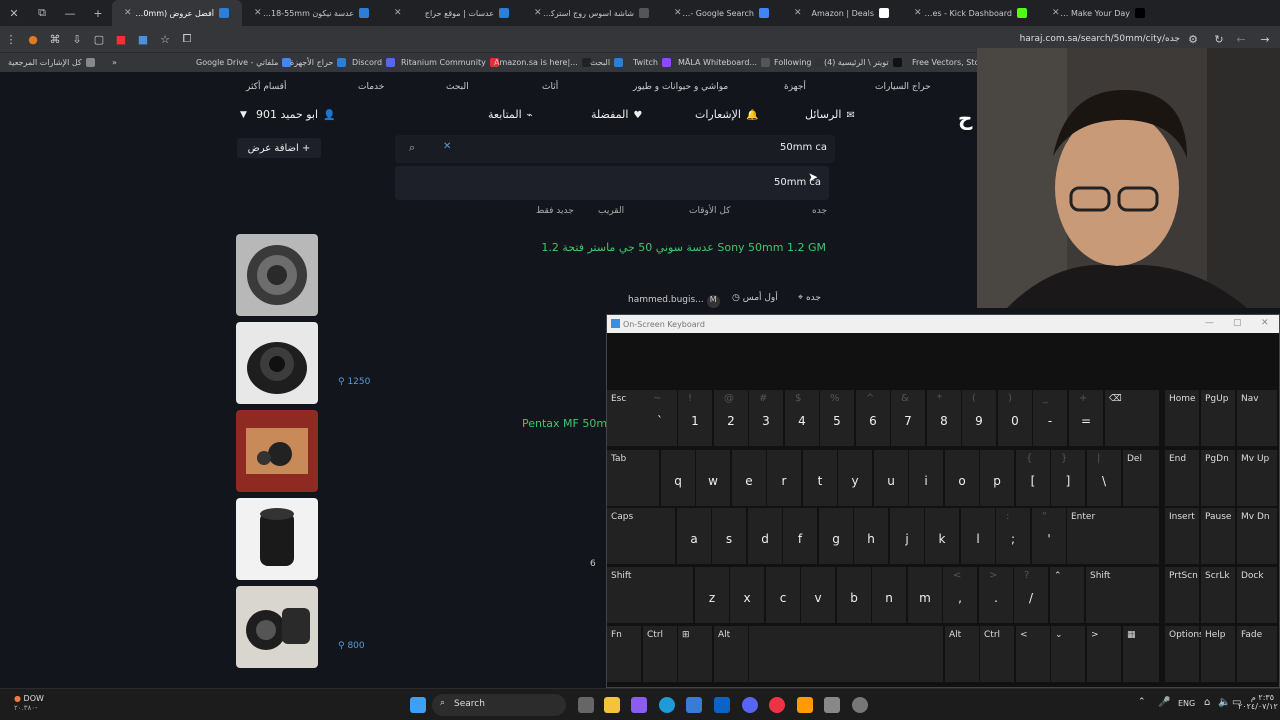 The height and width of the screenshot is (720, 1280). Describe the element at coordinates (962, 654) in the screenshot. I see `key-4-5: Alt` at that location.